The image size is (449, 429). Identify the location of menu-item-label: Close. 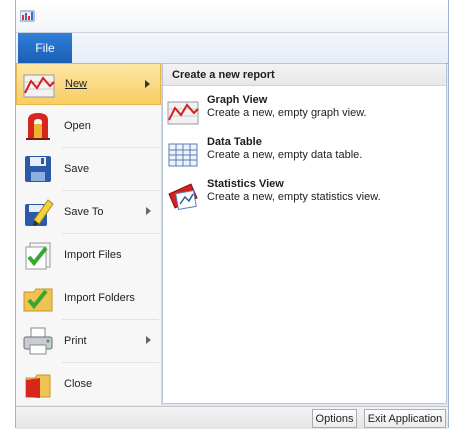
(78, 384).